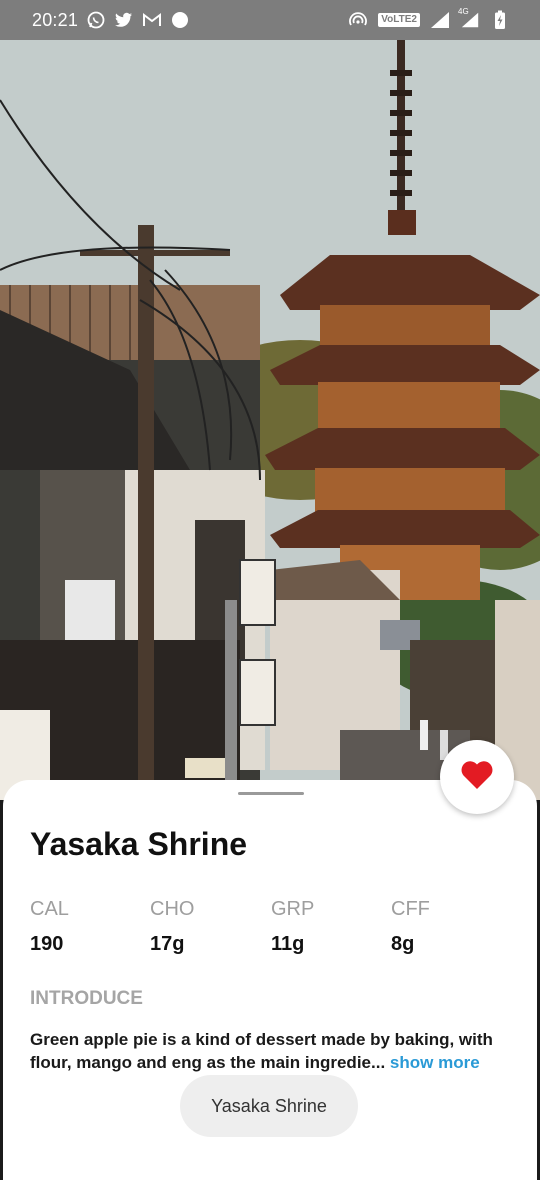 The image size is (540, 1180). Describe the element at coordinates (152, 20) in the screenshot. I see `gmail-icon` at that location.